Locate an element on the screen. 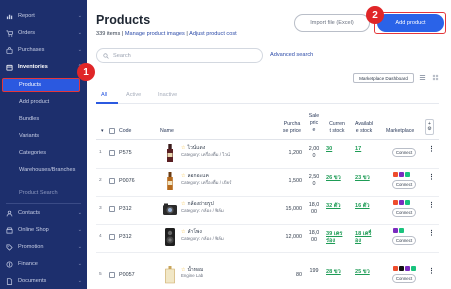 The height and width of the screenshot is (289, 451). marketplace-dashboard-button: Marketplace Dashboard is located at coordinates (383, 78).